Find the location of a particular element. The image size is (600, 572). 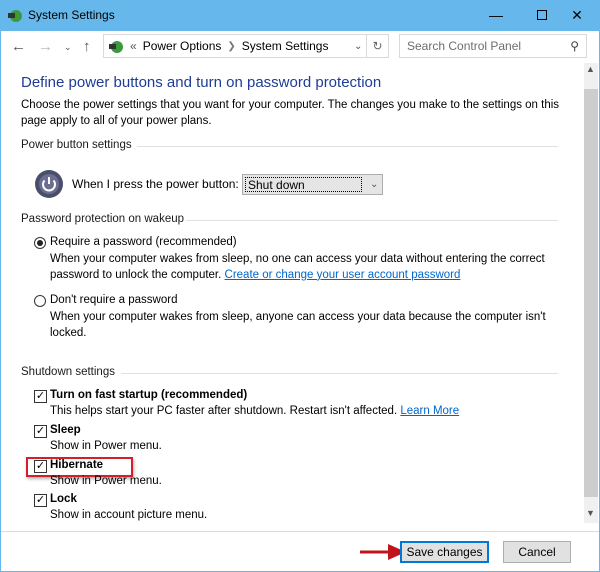

overflow-chevron: « is located at coordinates (133, 46).